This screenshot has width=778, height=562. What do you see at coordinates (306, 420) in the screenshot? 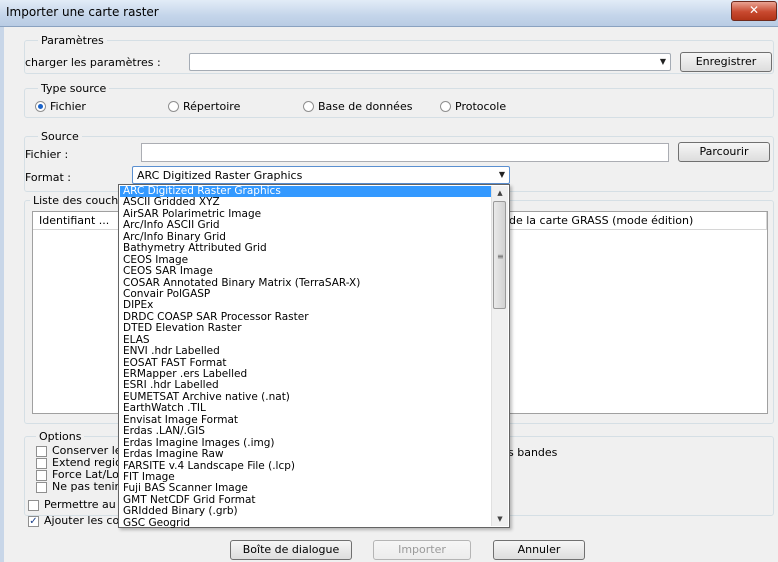
I see `format-option: Envisat Image Format` at bounding box center [306, 420].